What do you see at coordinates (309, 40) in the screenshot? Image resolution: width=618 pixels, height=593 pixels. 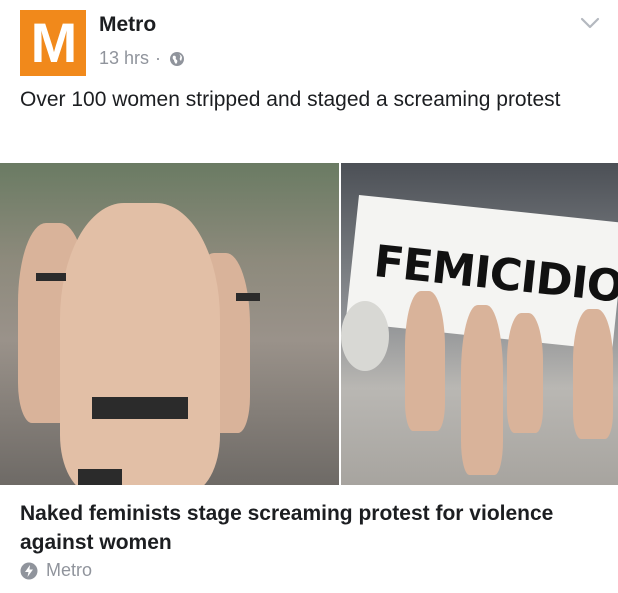 I see `post-header: M Metro 13 hrs ·` at bounding box center [309, 40].